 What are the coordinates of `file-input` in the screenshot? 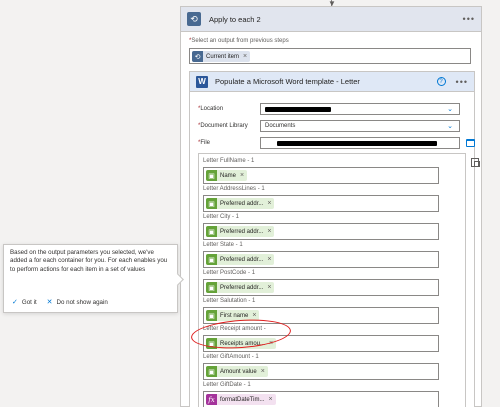 It's located at (367, 143).